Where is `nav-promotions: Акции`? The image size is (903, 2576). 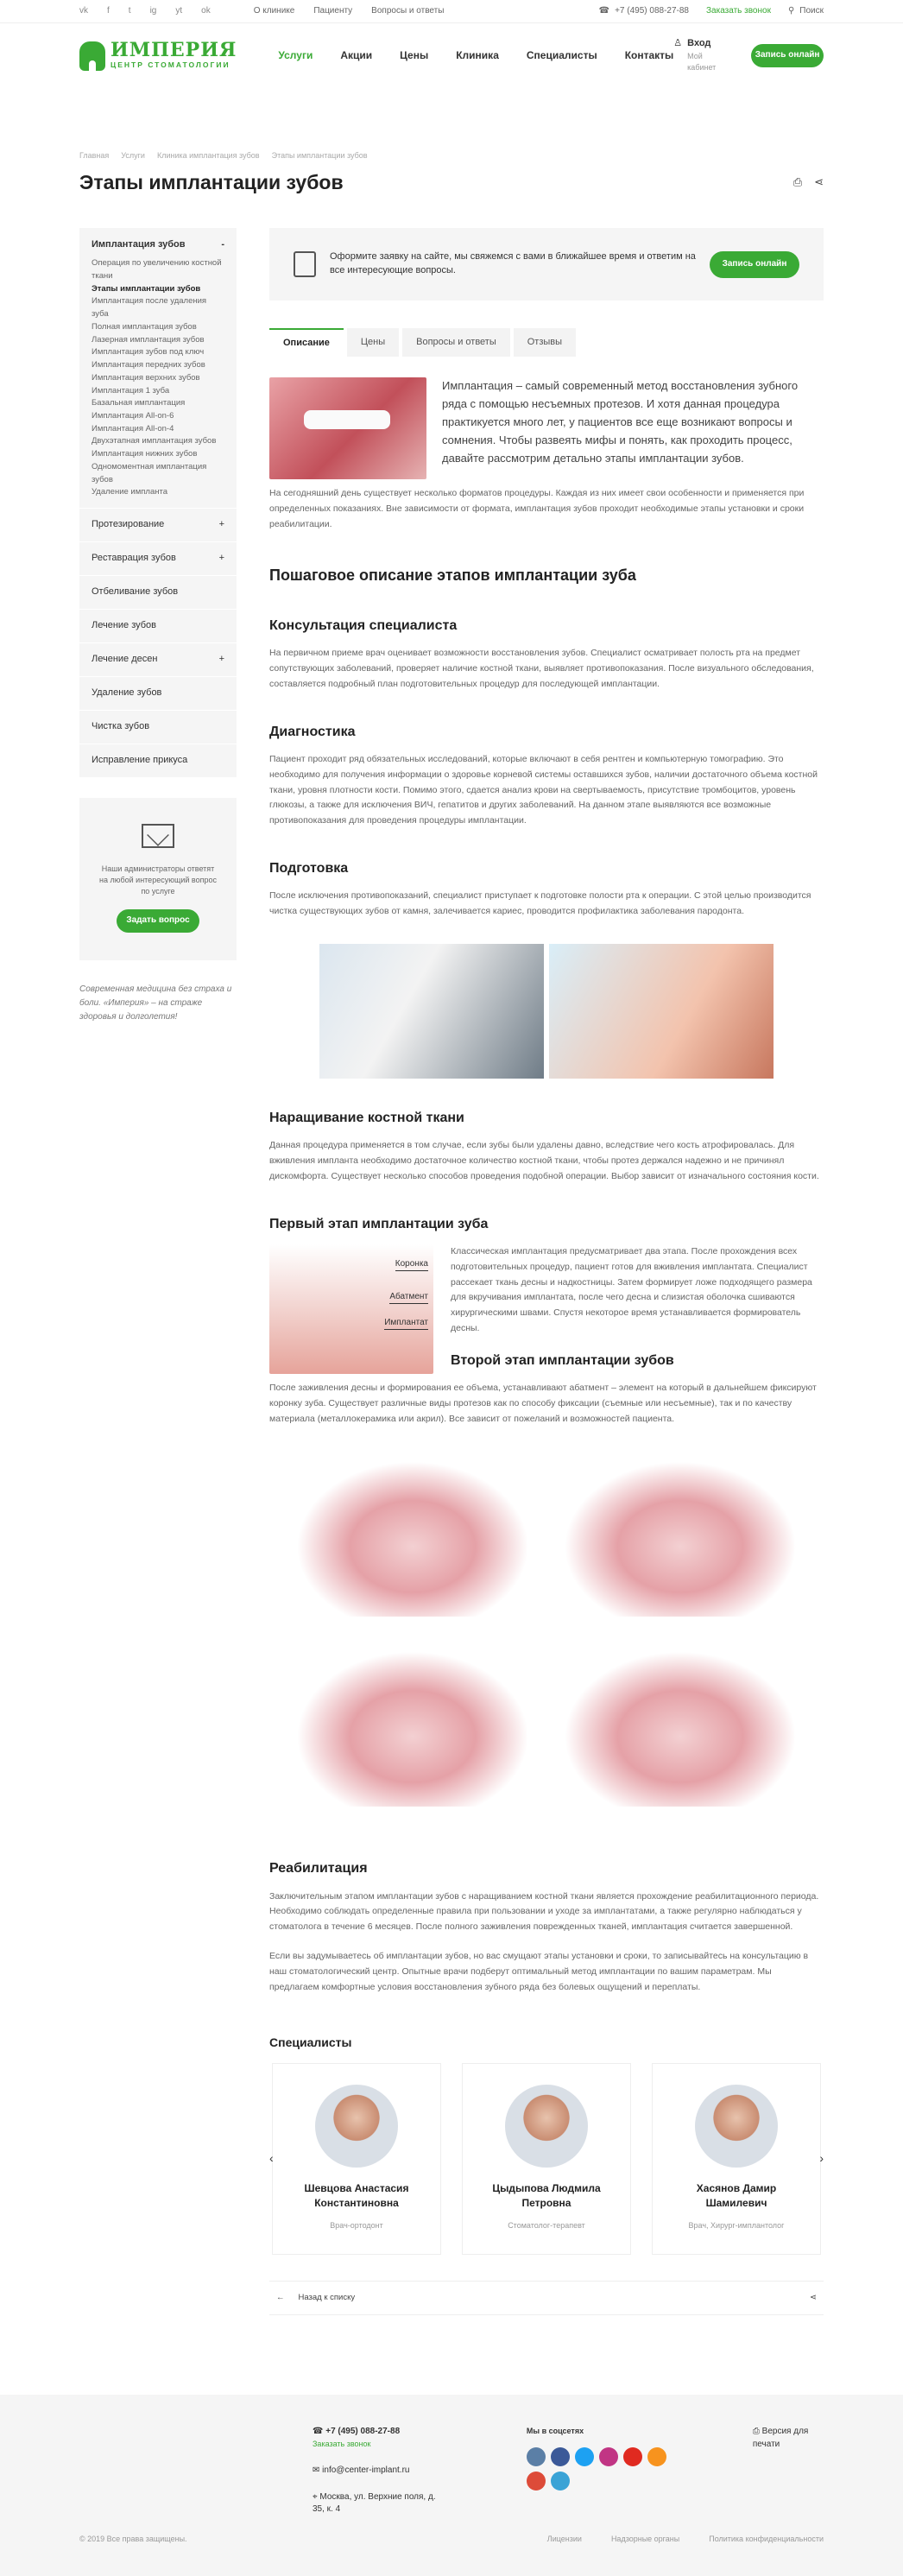 nav-promotions: Акции is located at coordinates (356, 55).